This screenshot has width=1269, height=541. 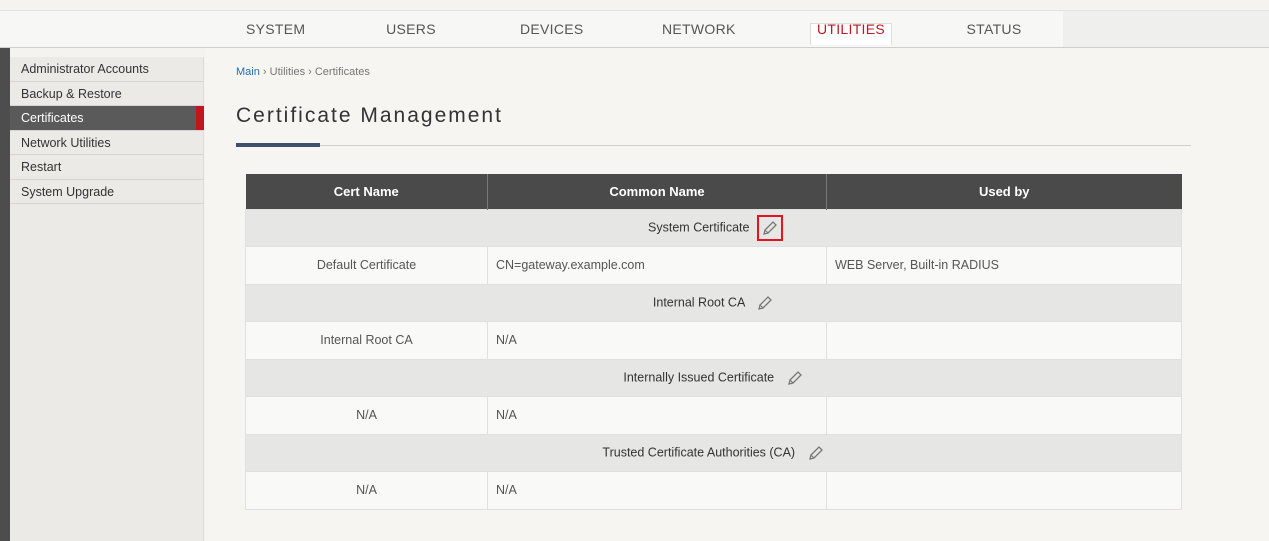 What do you see at coordinates (411, 29) in the screenshot?
I see `nav-tab-users: USERS` at bounding box center [411, 29].